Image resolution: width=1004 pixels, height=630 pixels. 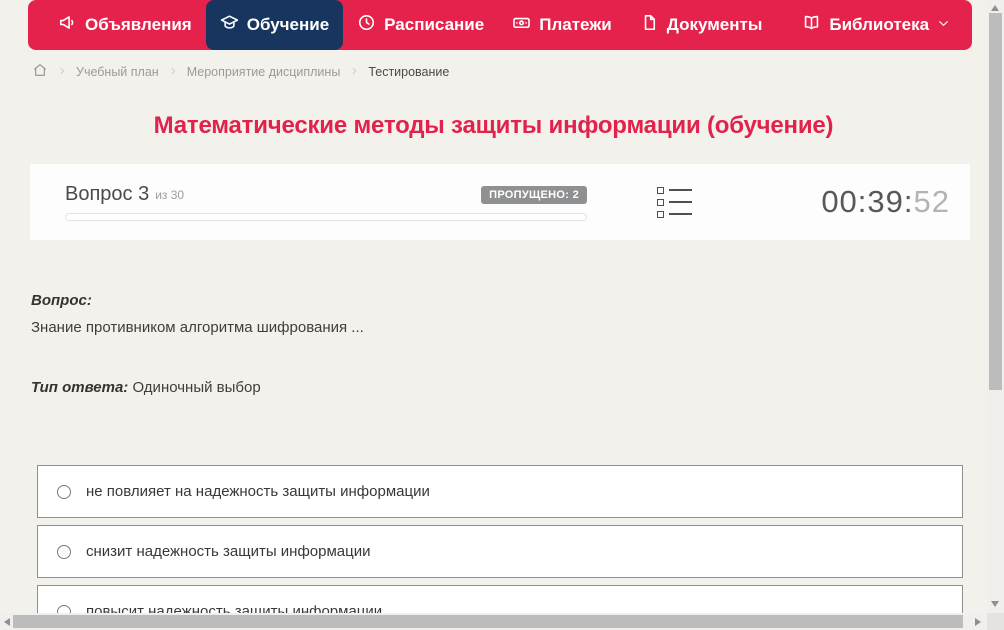 I want to click on nav-item-label: Библиотека, so click(x=879, y=24).